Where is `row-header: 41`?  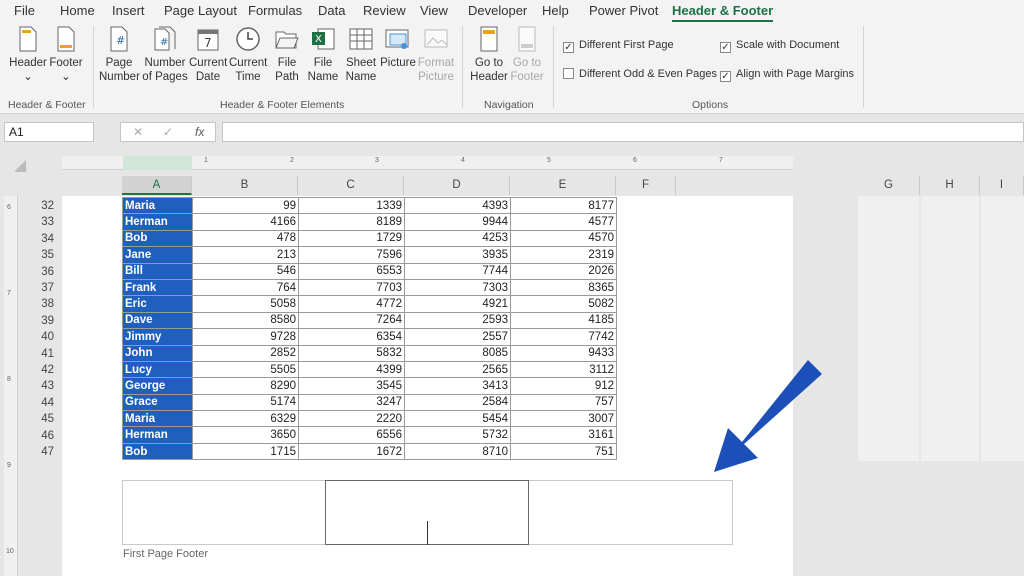
row-header: 41 is located at coordinates (40, 354).